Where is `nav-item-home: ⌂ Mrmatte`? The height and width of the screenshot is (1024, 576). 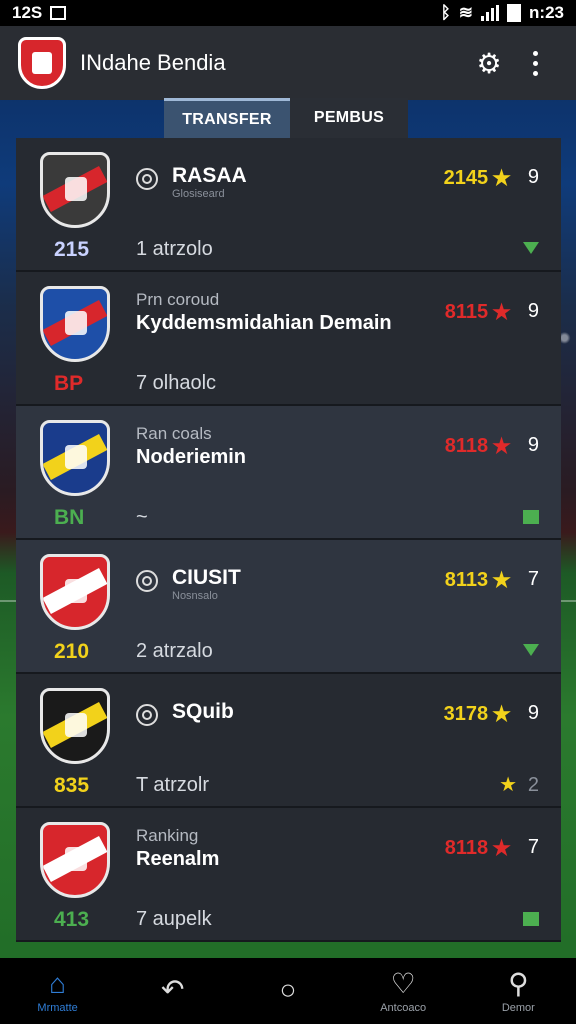 nav-item-home: ⌂ Mrmatte is located at coordinates (58, 991).